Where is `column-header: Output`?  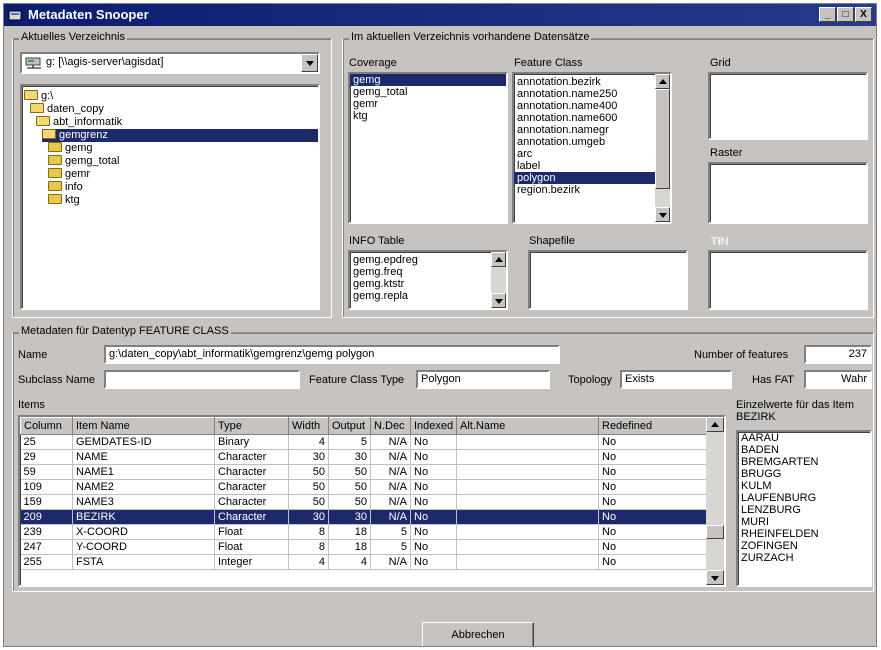 column-header: Output is located at coordinates (349, 426).